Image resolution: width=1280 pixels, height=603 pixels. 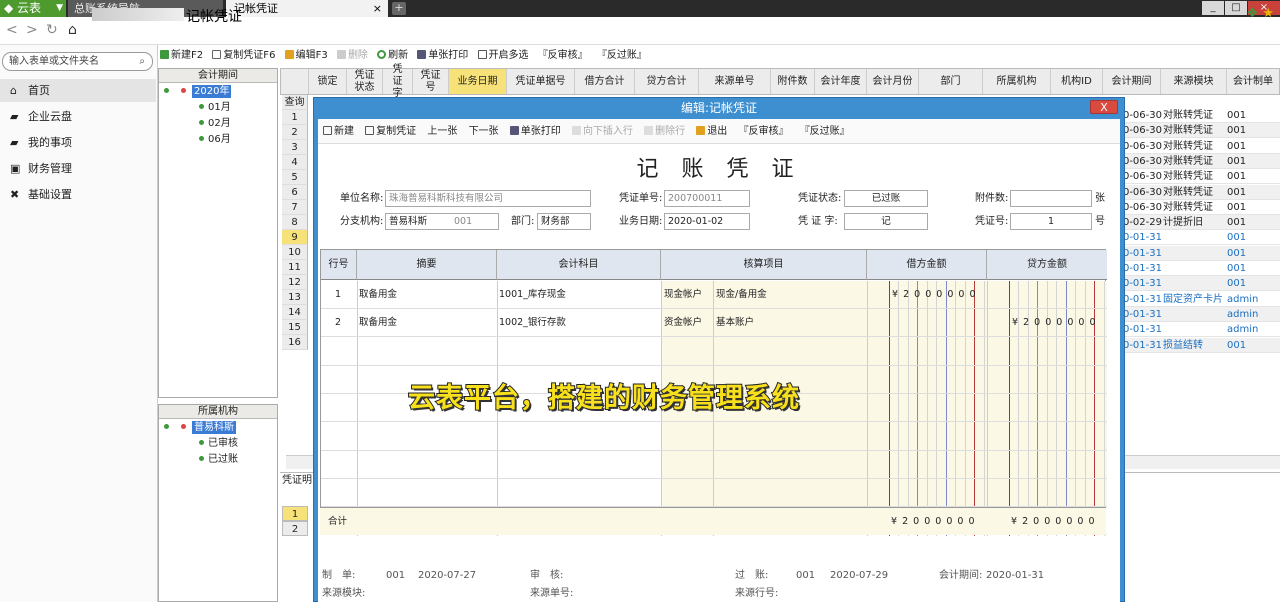 I want to click on sidebar-item-settings: ✖ 基础设置, so click(x=78, y=194).